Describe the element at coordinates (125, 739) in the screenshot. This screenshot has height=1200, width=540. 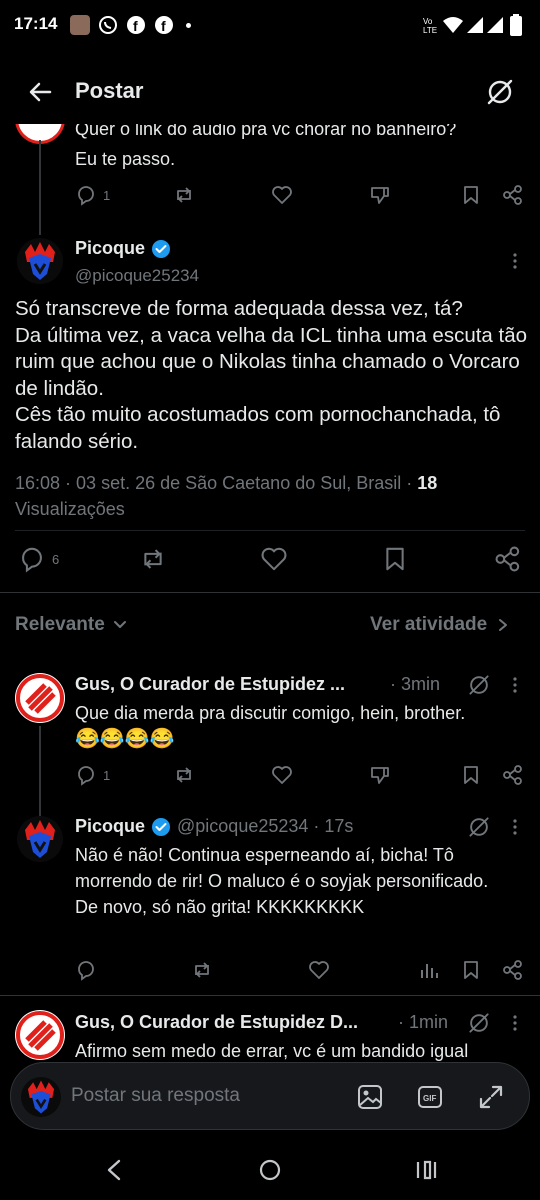
I see `tweet-emoji: 😂😂😂😂` at that location.